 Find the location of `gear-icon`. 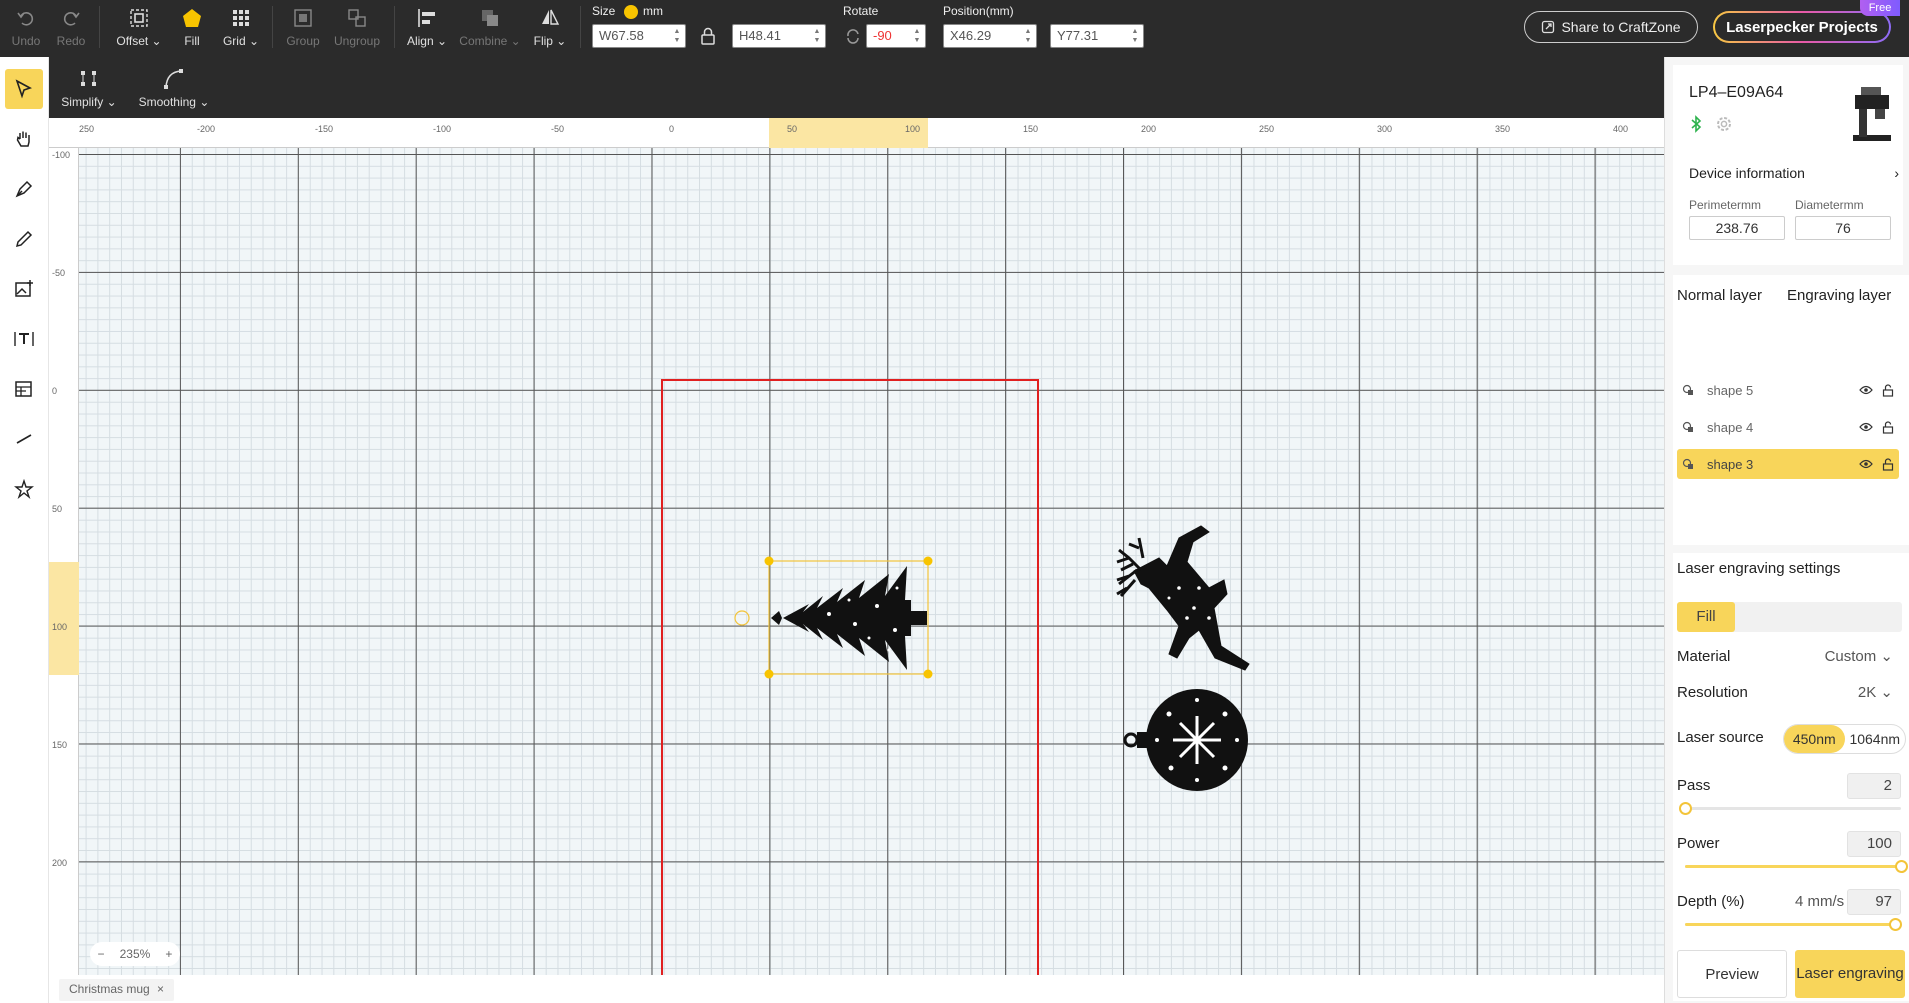

gear-icon is located at coordinates (1724, 126).